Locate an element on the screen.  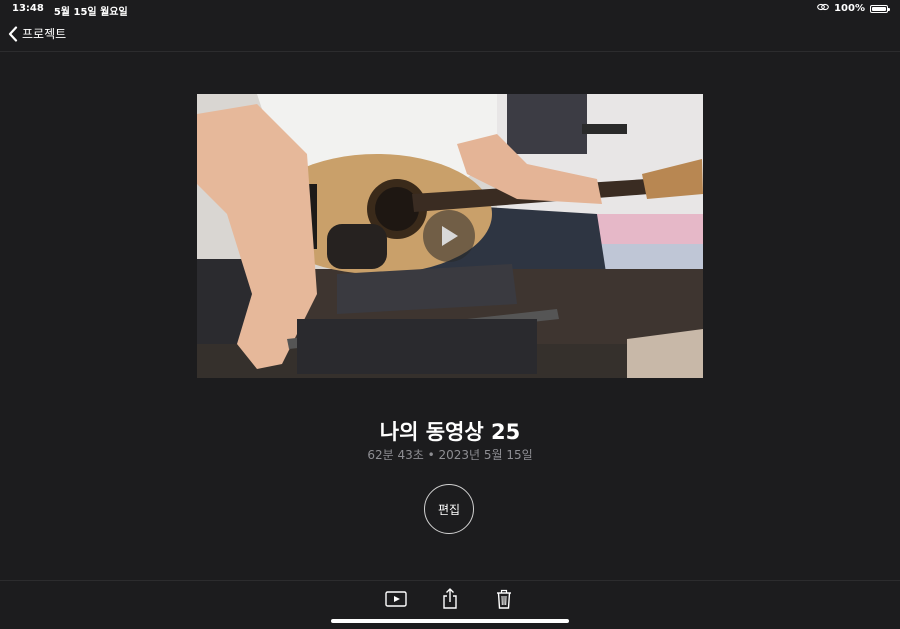
status-date: 5월 15일 월요일 is located at coordinates (90, 12).